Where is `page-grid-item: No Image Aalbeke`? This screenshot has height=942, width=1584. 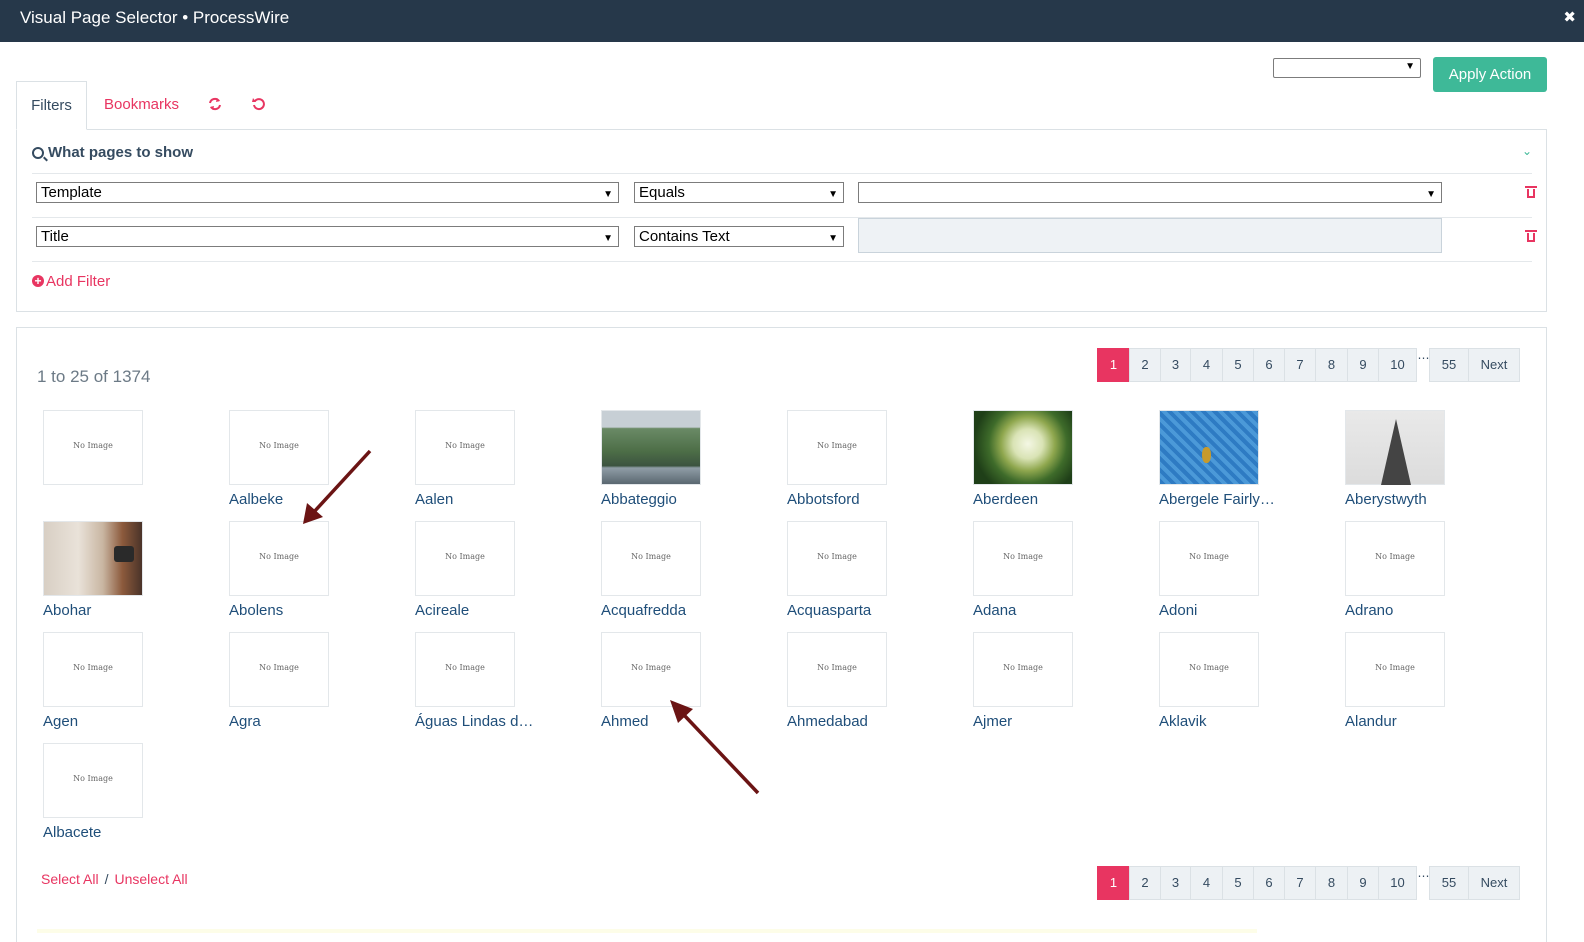 page-grid-item: No Image Aalbeke is located at coordinates (299, 459).